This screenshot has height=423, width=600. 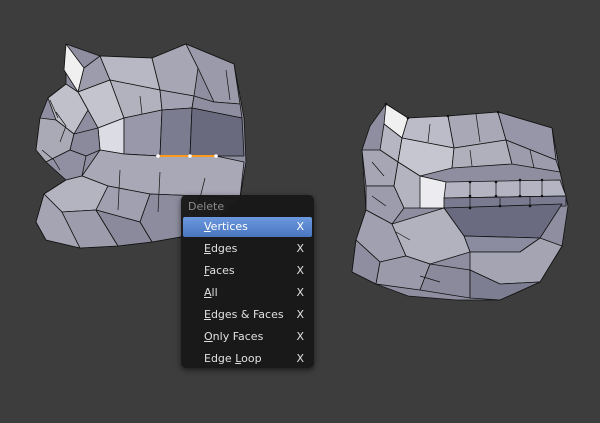 What do you see at coordinates (234, 336) in the screenshot?
I see `menu-item-label: Only Faces` at bounding box center [234, 336].